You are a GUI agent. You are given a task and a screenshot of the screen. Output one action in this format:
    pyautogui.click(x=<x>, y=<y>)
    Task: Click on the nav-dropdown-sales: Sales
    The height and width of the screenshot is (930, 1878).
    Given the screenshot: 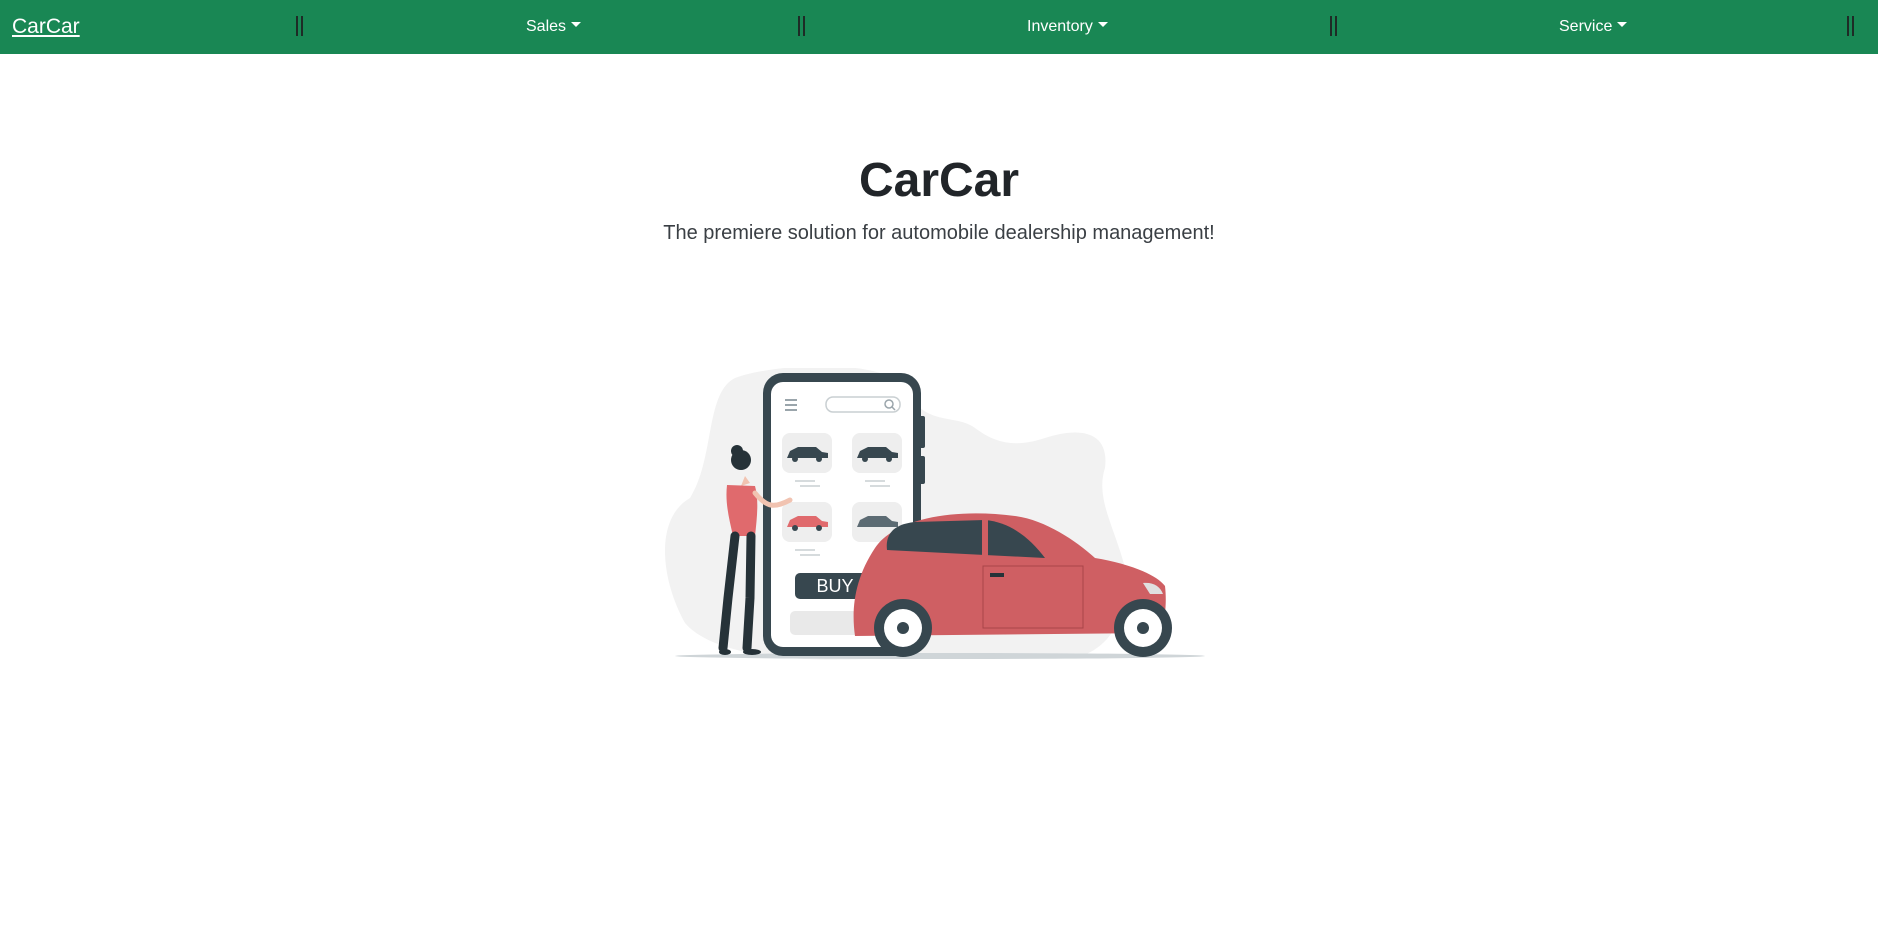 What is the action you would take?
    pyautogui.click(x=554, y=27)
    